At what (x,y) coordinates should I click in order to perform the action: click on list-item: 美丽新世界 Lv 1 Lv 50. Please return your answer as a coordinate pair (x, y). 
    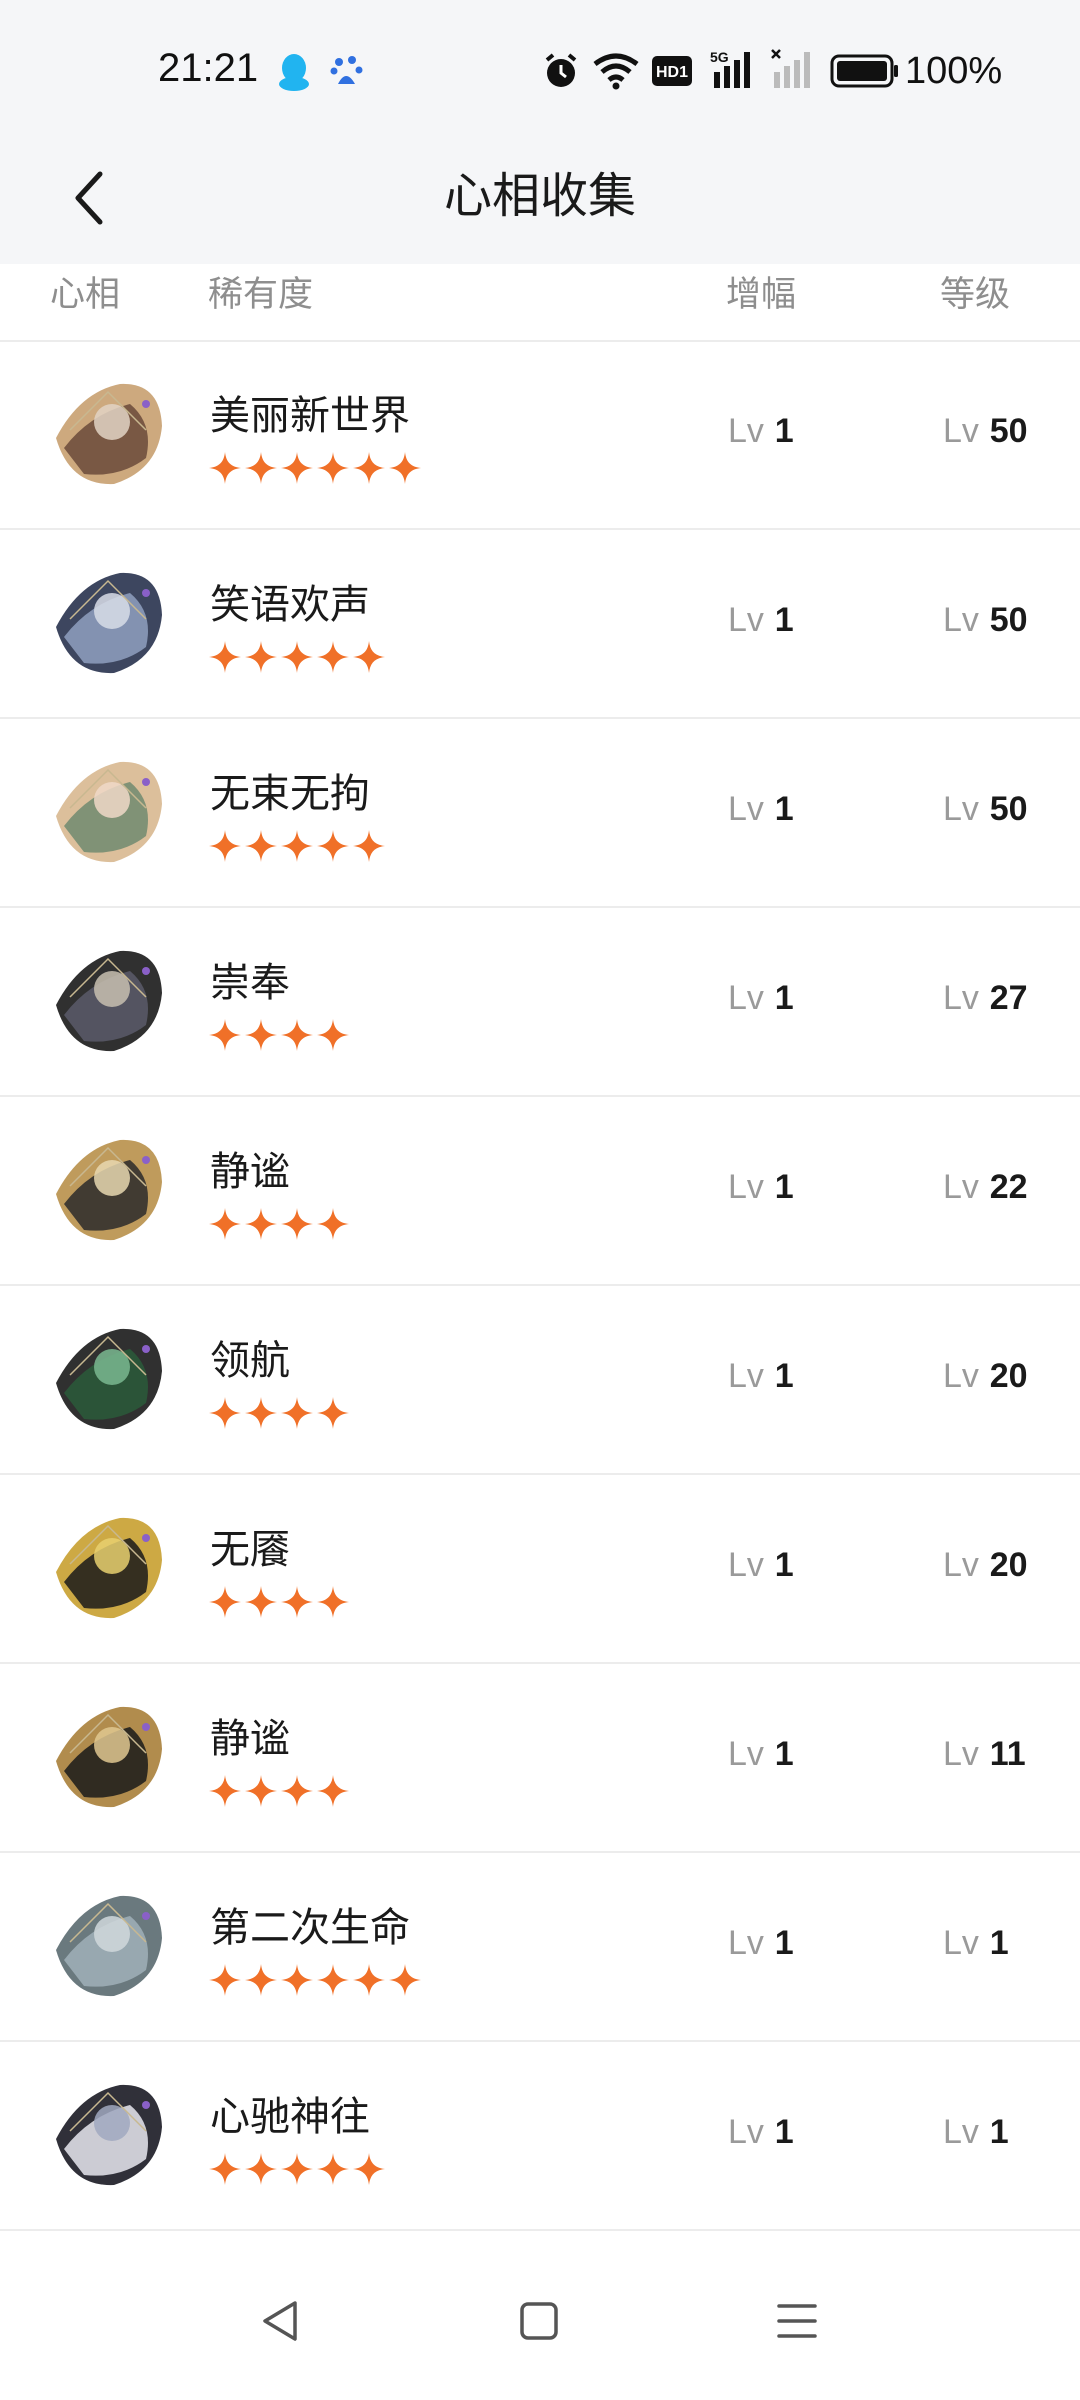
    Looking at the image, I should click on (540, 435).